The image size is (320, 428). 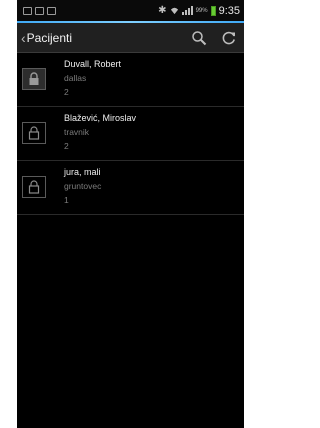 I want to click on patient-name: jura, mali, so click(x=82, y=172).